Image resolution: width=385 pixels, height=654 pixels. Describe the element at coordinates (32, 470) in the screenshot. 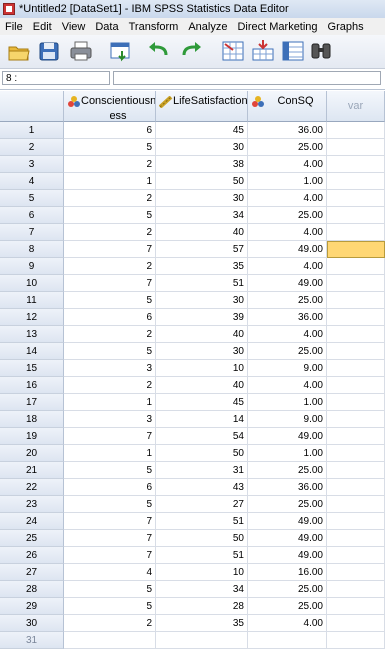

I see `row-number: 21` at that location.